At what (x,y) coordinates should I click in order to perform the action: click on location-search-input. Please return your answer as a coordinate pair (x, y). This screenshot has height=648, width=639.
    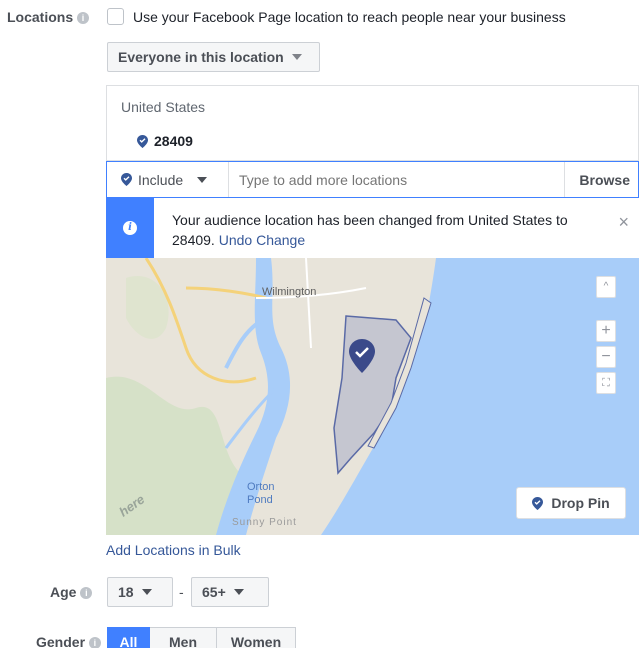
    Looking at the image, I should click on (397, 179).